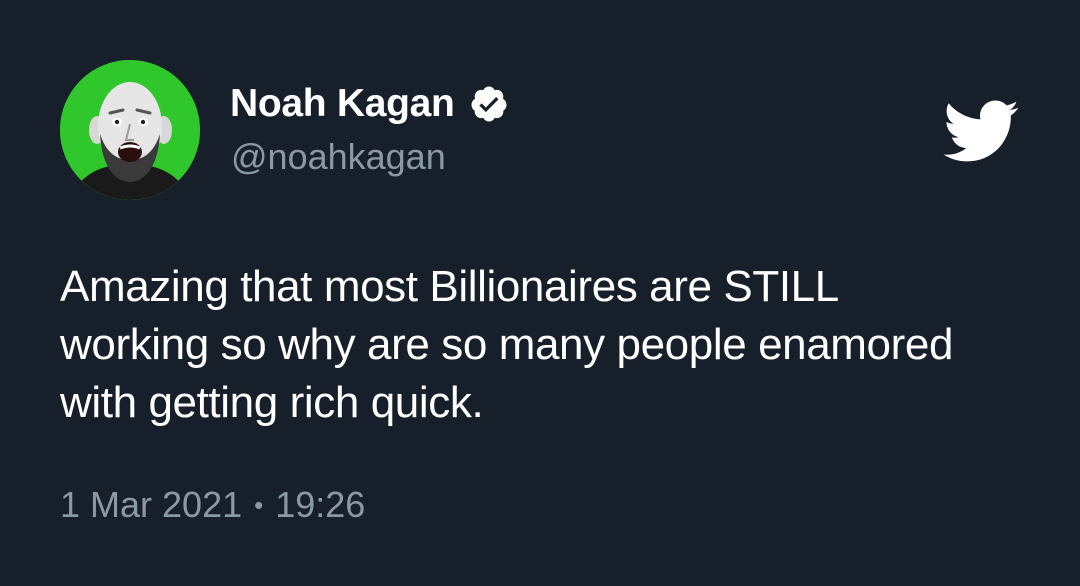  Describe the element at coordinates (342, 104) in the screenshot. I see `author-display-name: Noah Kagan` at that location.